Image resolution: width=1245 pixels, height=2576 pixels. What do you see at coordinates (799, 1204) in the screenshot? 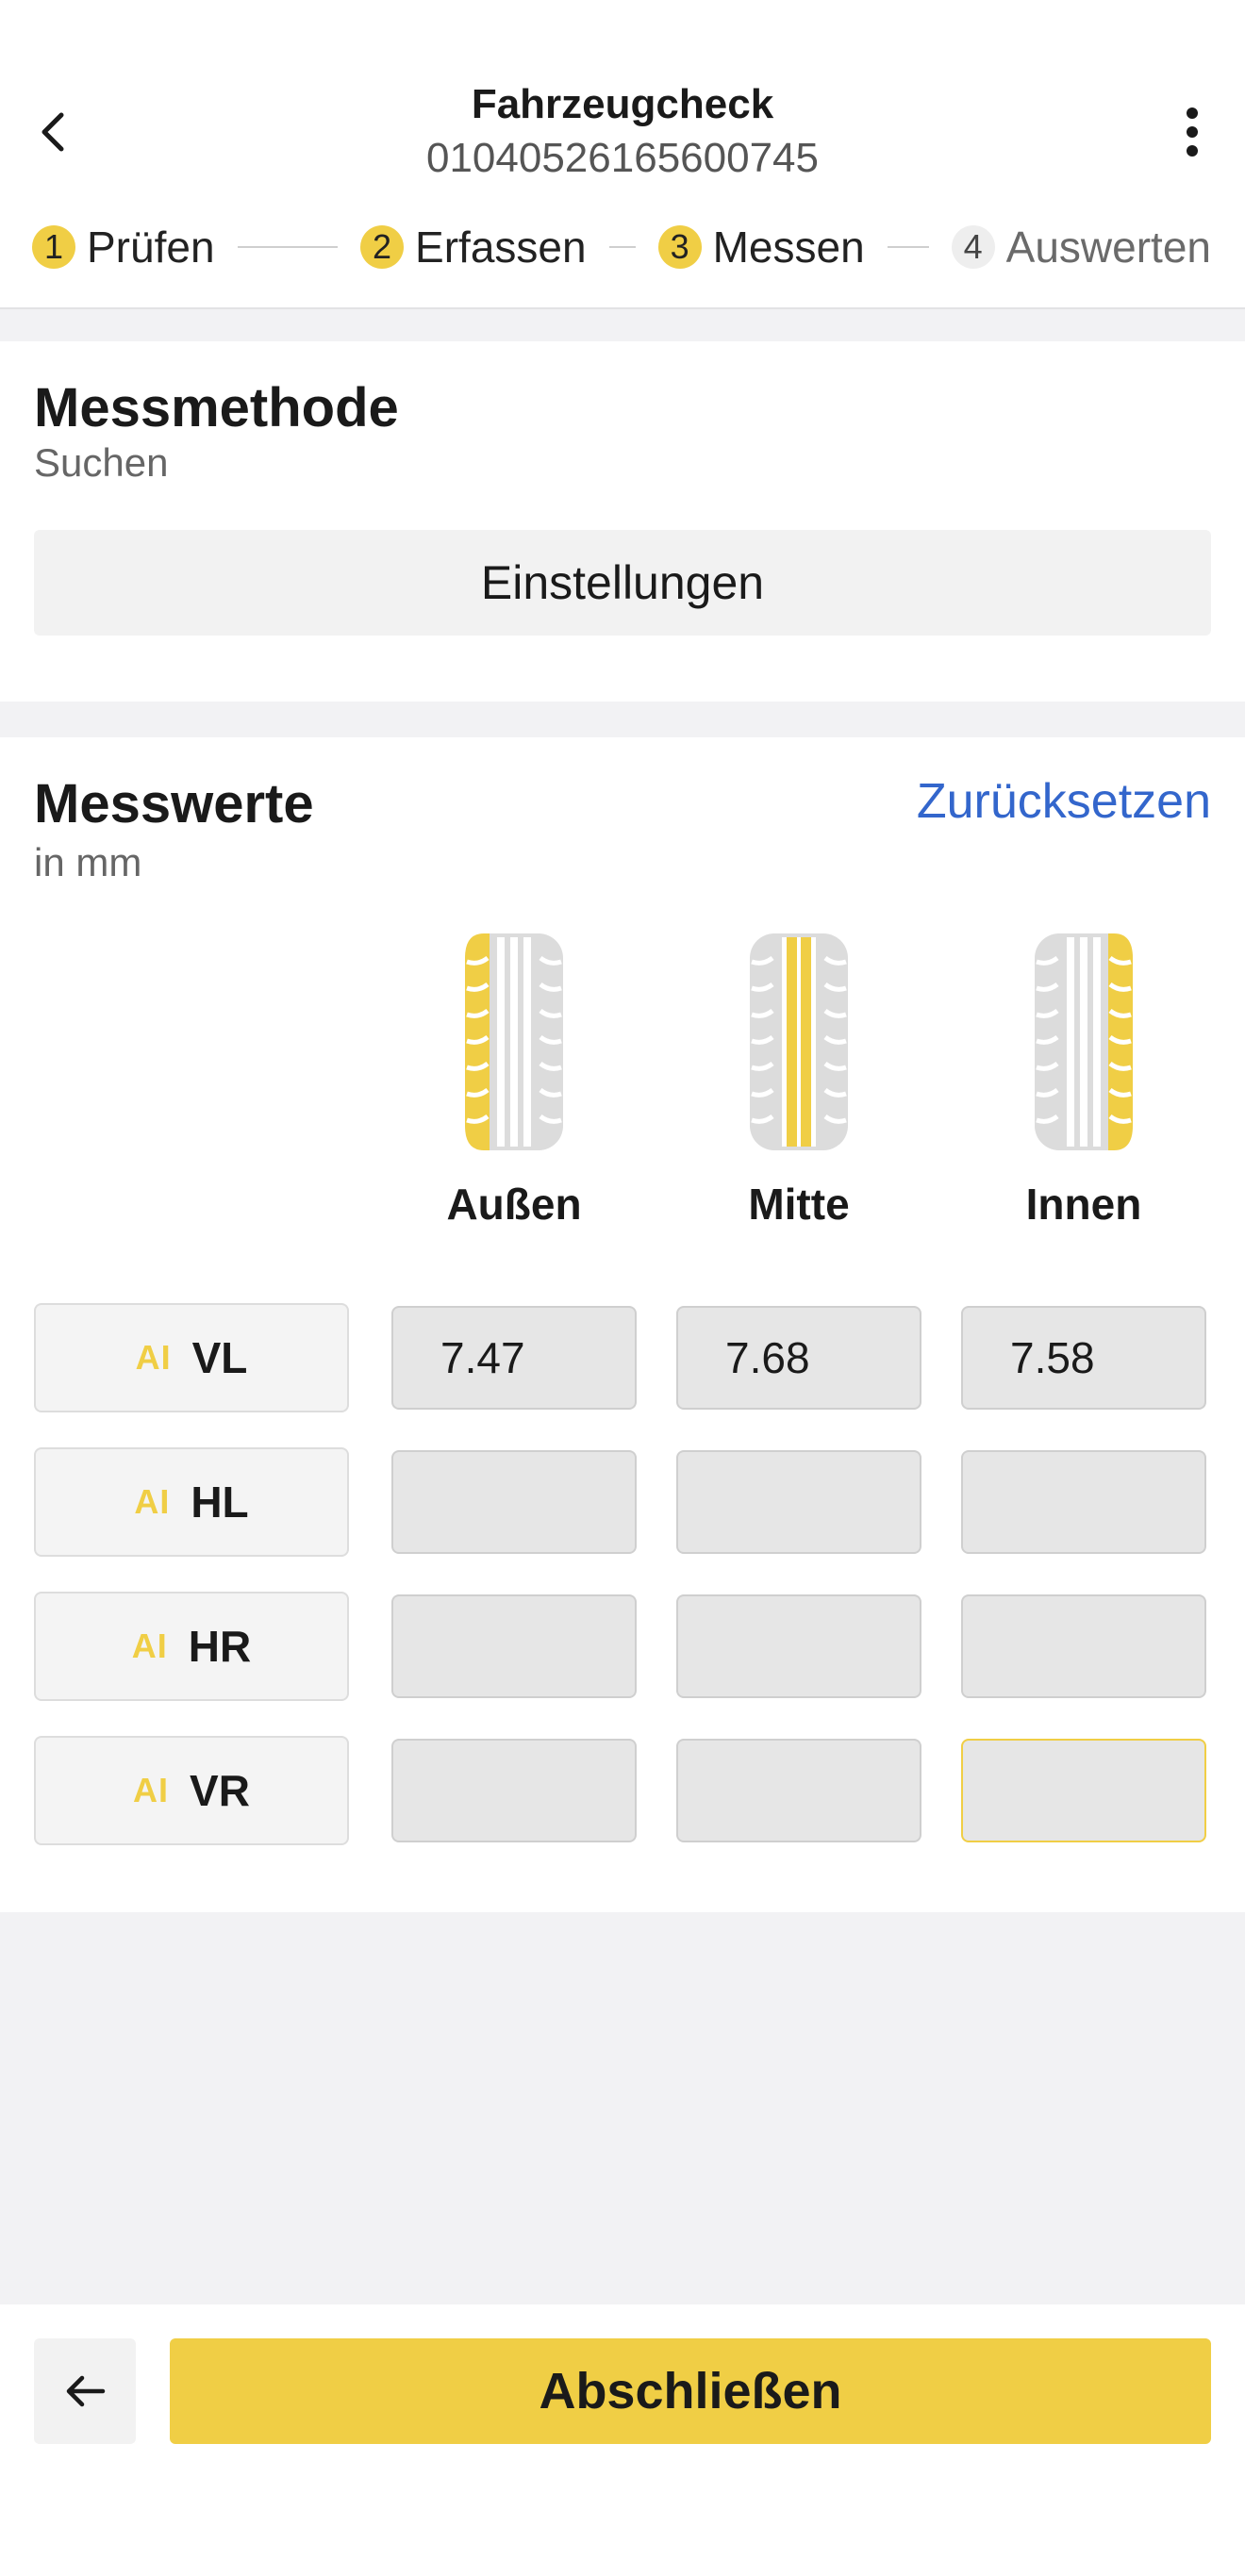
I see `column-label: Mitte` at bounding box center [799, 1204].